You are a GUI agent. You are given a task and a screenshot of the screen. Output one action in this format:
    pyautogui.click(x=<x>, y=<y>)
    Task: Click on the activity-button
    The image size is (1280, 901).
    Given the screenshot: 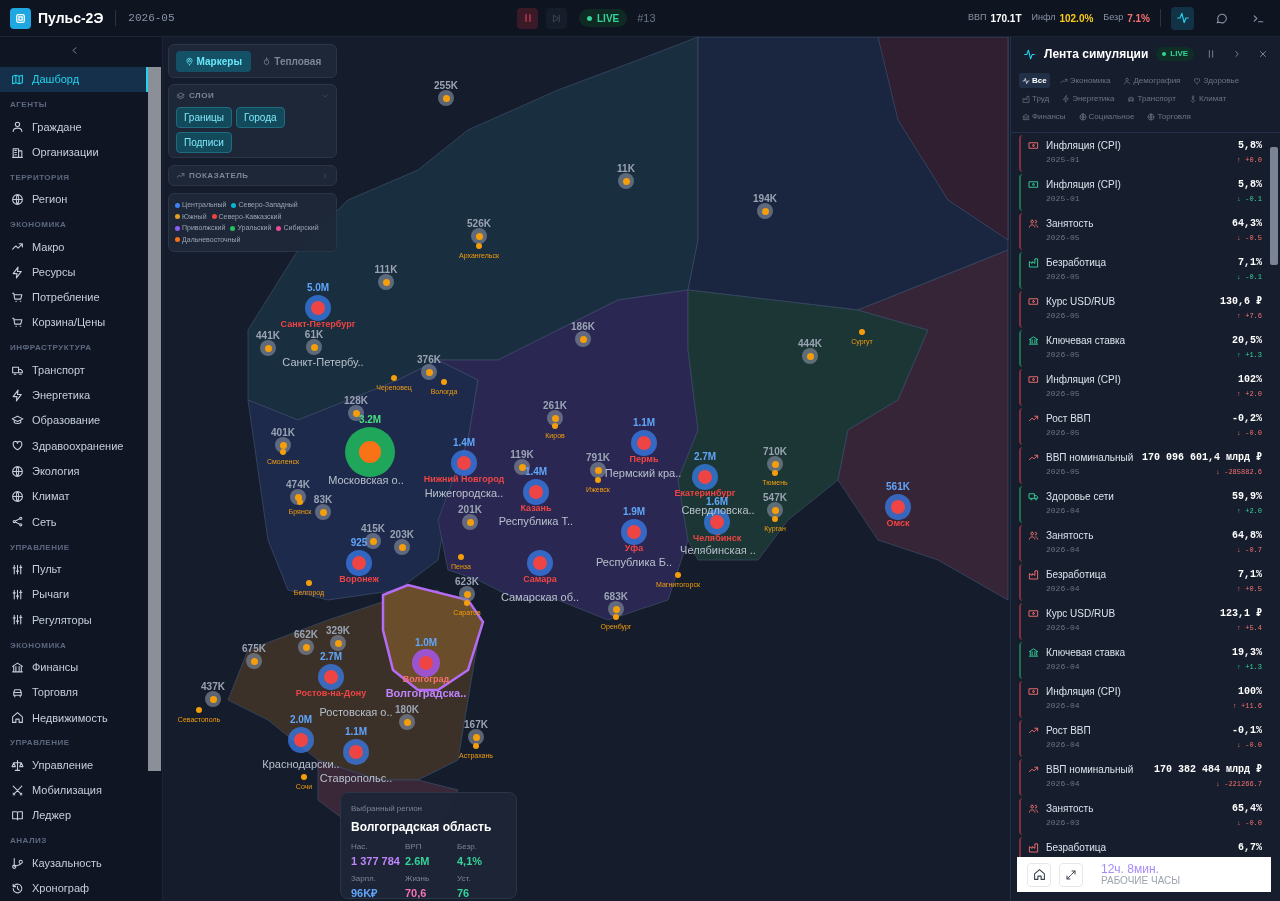 What is the action you would take?
    pyautogui.click(x=1182, y=18)
    